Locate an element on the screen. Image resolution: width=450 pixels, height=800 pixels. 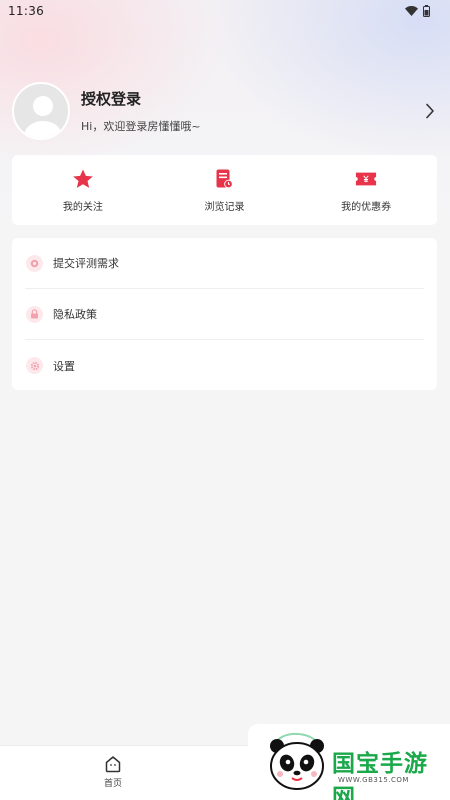
quick-label-coupons: 我的优惠券 is located at coordinates (366, 207).